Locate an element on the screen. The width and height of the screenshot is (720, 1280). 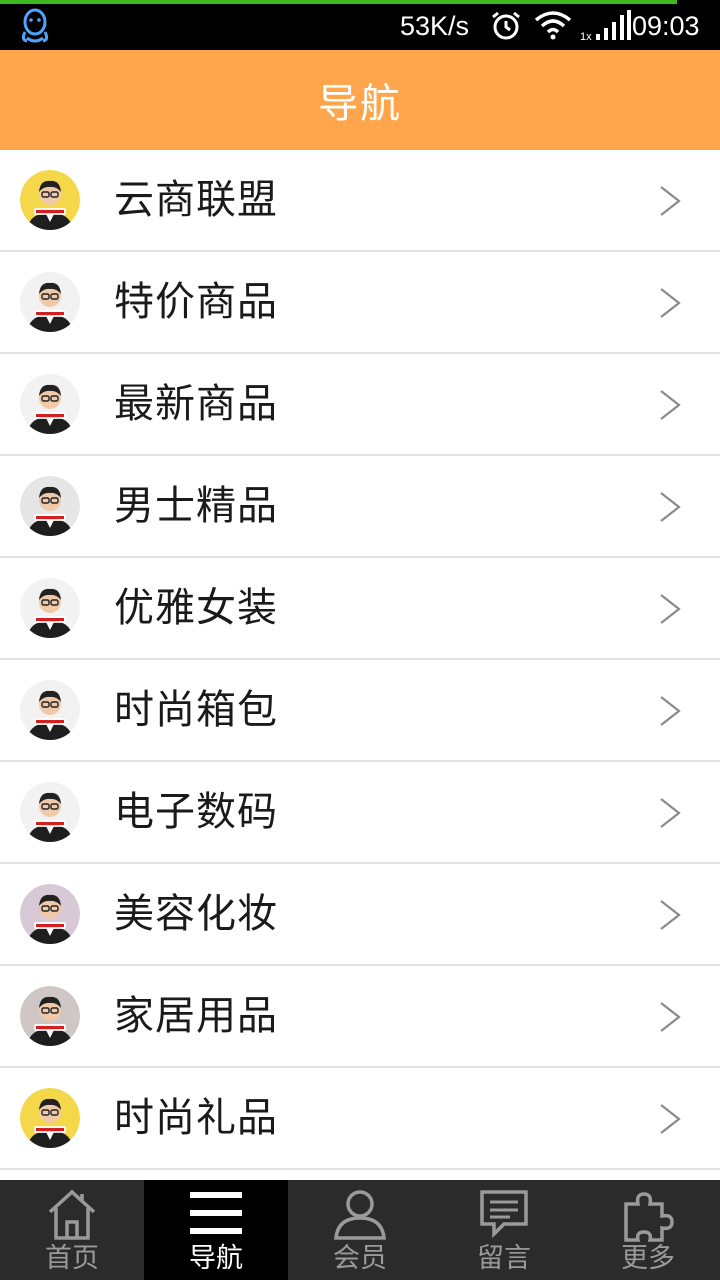
nav-list-item: 时尚箱包 is located at coordinates (360, 711).